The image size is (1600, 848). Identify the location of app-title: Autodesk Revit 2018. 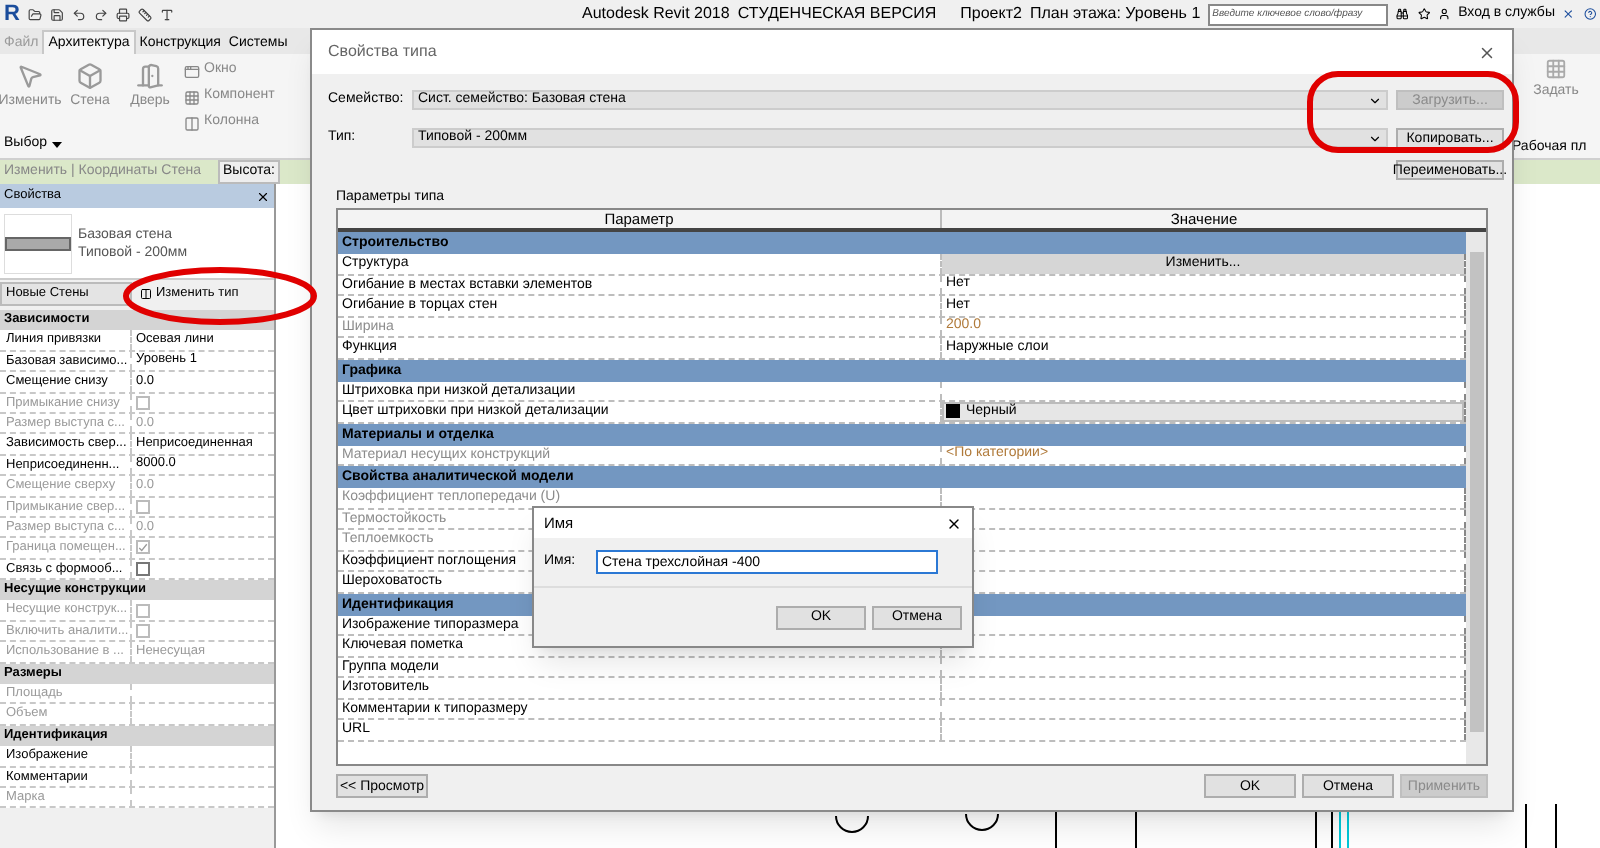
(656, 14).